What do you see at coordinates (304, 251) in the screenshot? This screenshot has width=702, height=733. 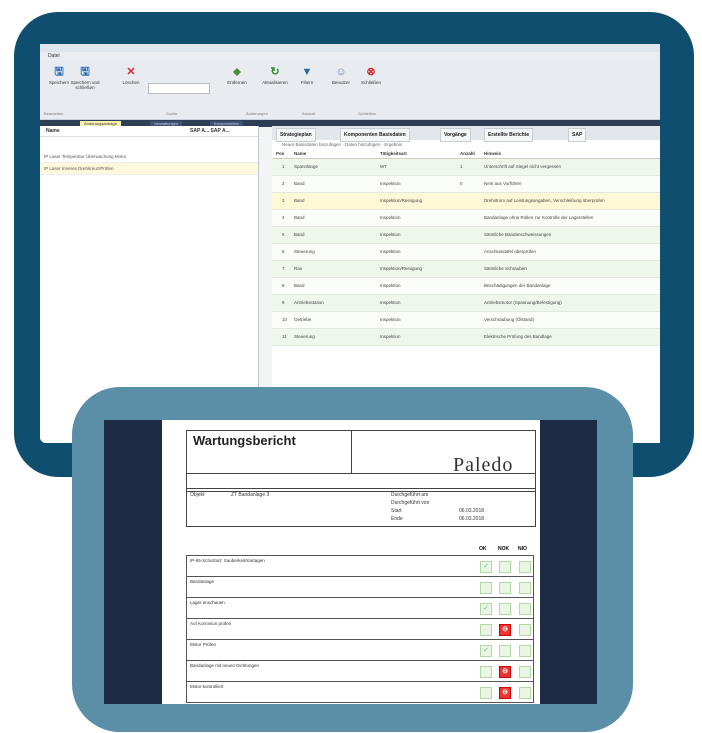 I see `grid-cell: Steuerung` at bounding box center [304, 251].